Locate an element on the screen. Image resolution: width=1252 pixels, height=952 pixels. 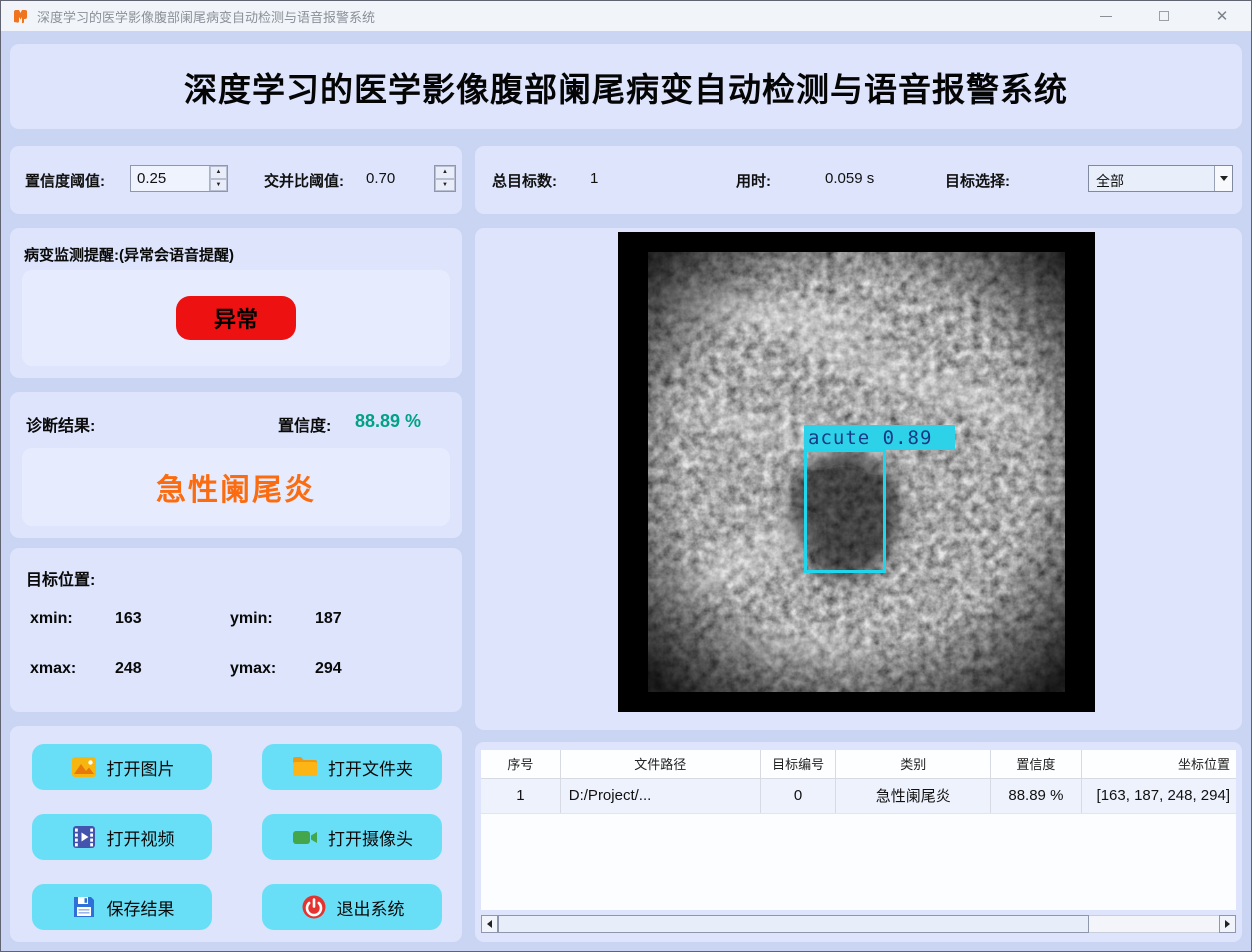
stats-panel: 总目标数: 1 用时: 0.059 s 目标选择: 全部 is located at coordinates (858, 180).